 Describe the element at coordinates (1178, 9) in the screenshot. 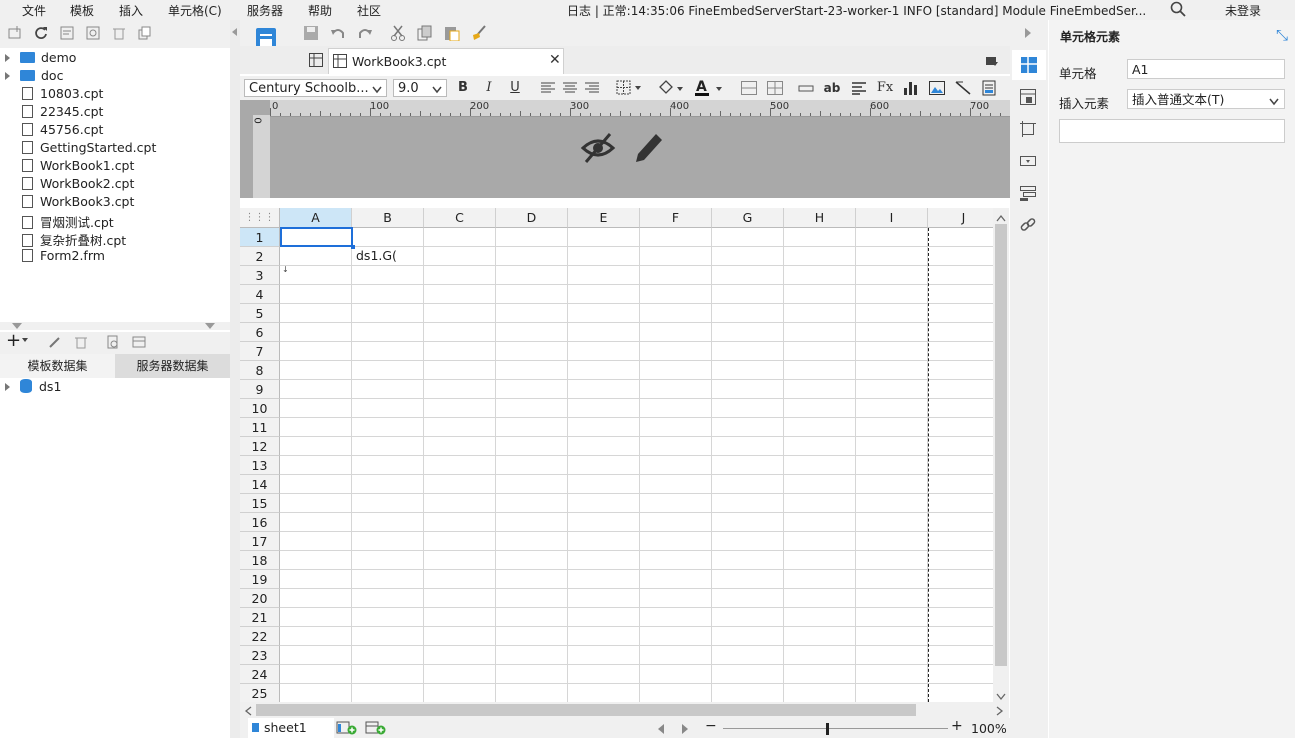

I see `search-icon` at that location.